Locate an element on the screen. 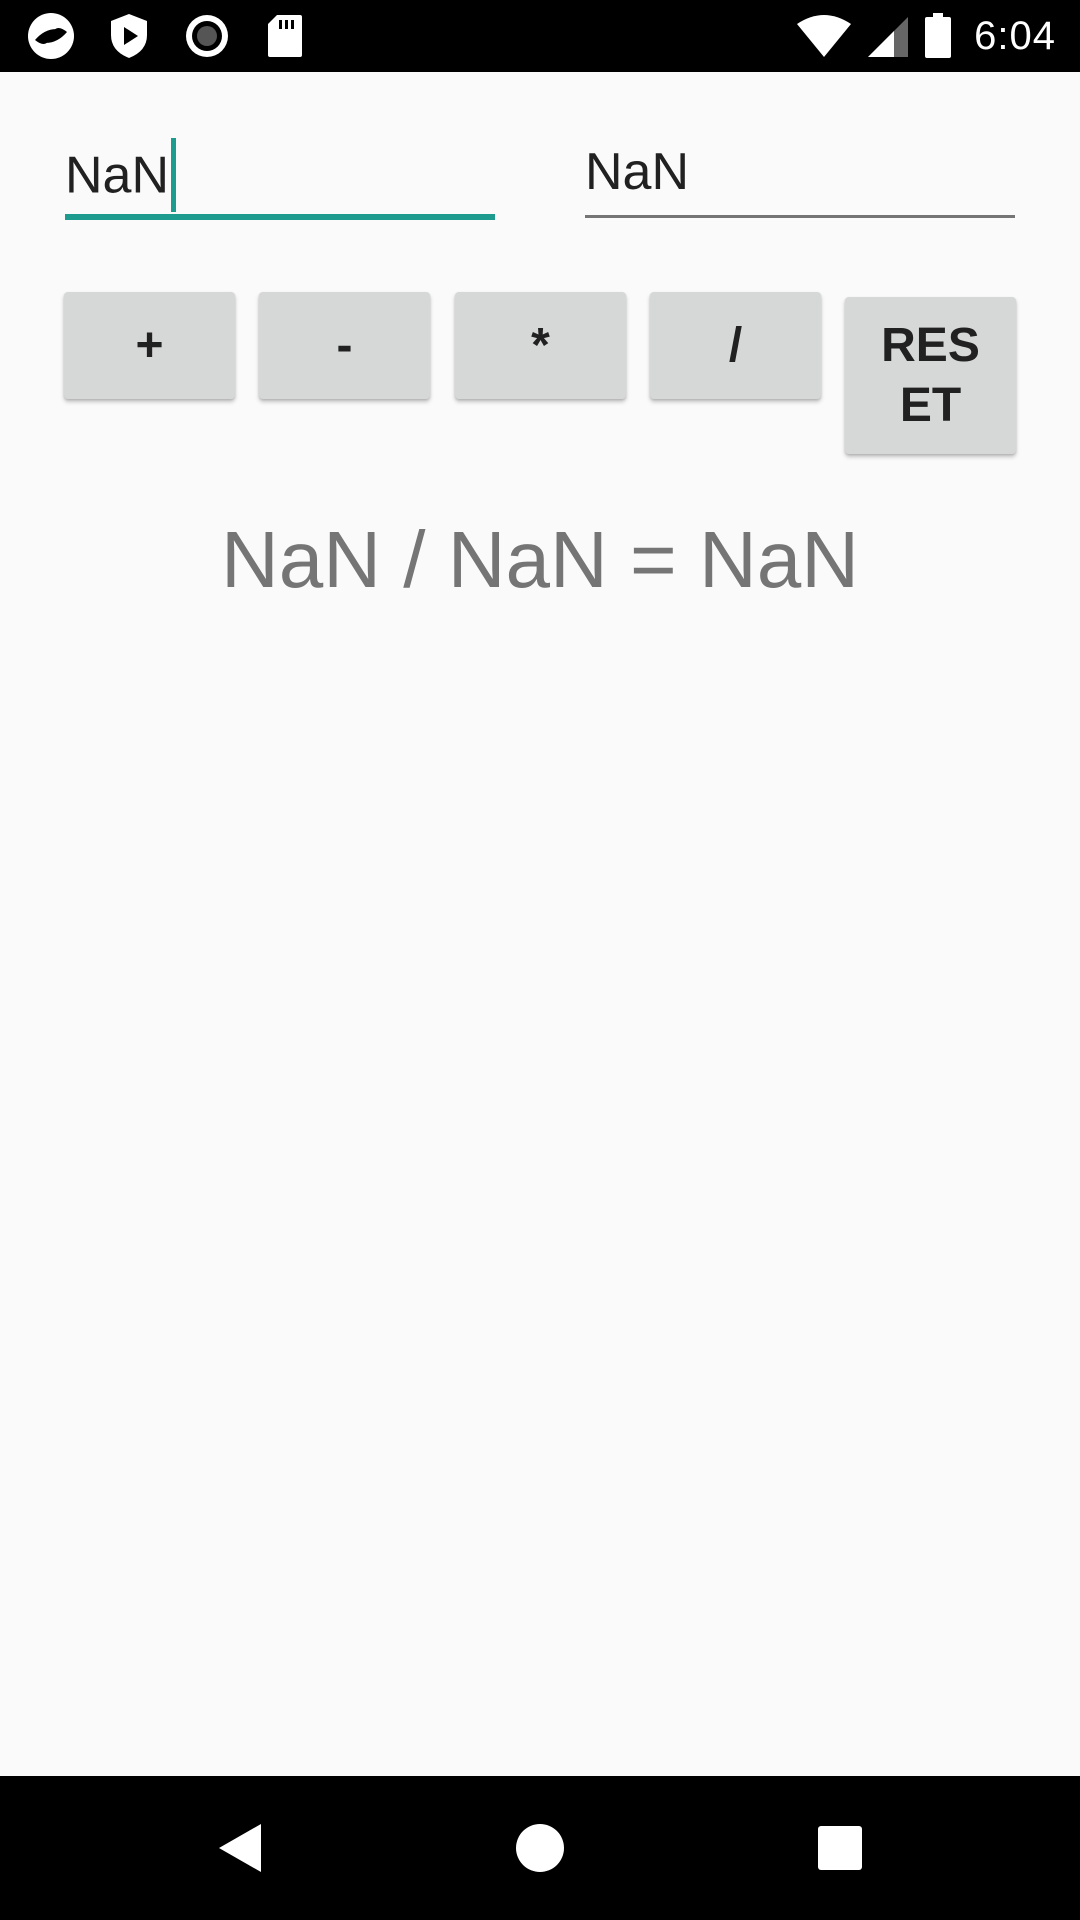 The height and width of the screenshot is (1920, 1080). status-notifications is located at coordinates (180, 36).